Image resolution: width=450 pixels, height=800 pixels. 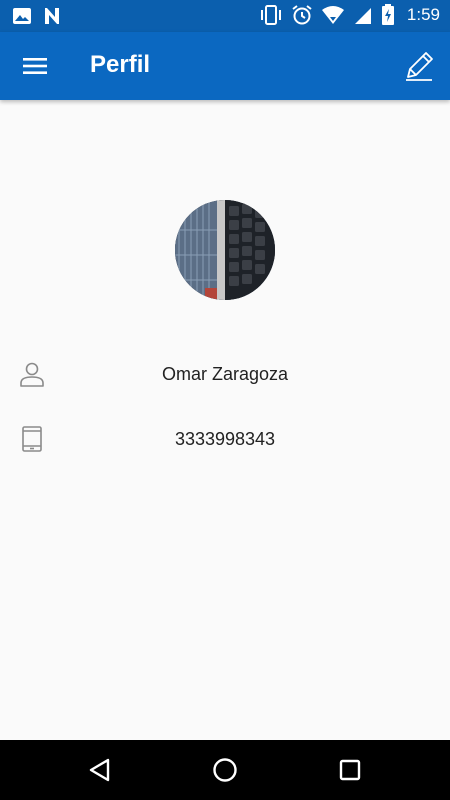 I want to click on back-button, so click(x=100, y=770).